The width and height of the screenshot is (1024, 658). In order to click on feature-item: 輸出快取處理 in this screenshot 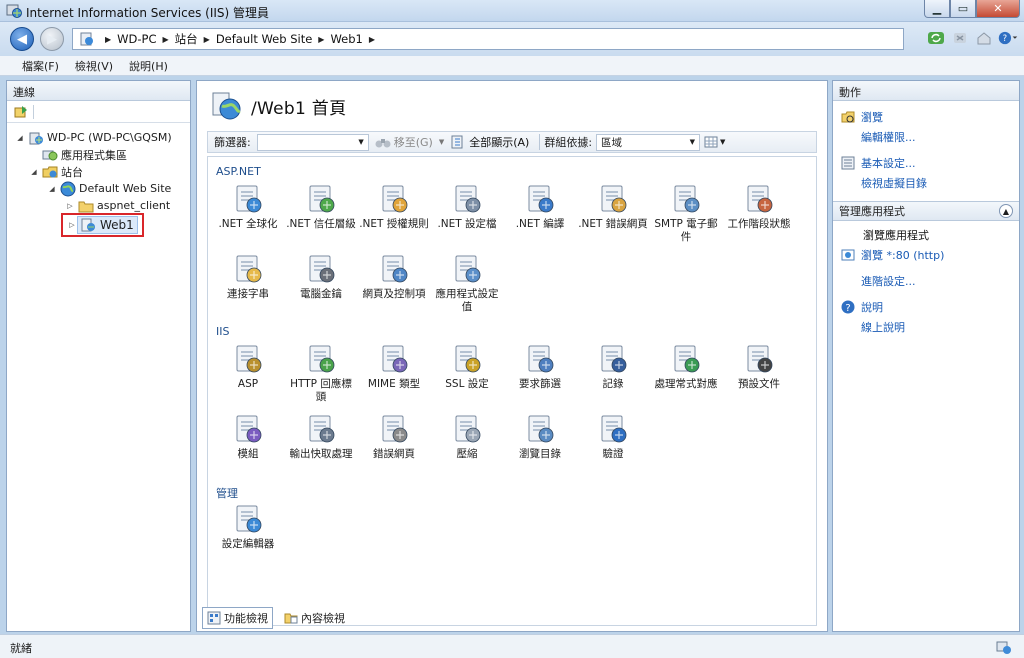, I will do `click(321, 437)`.